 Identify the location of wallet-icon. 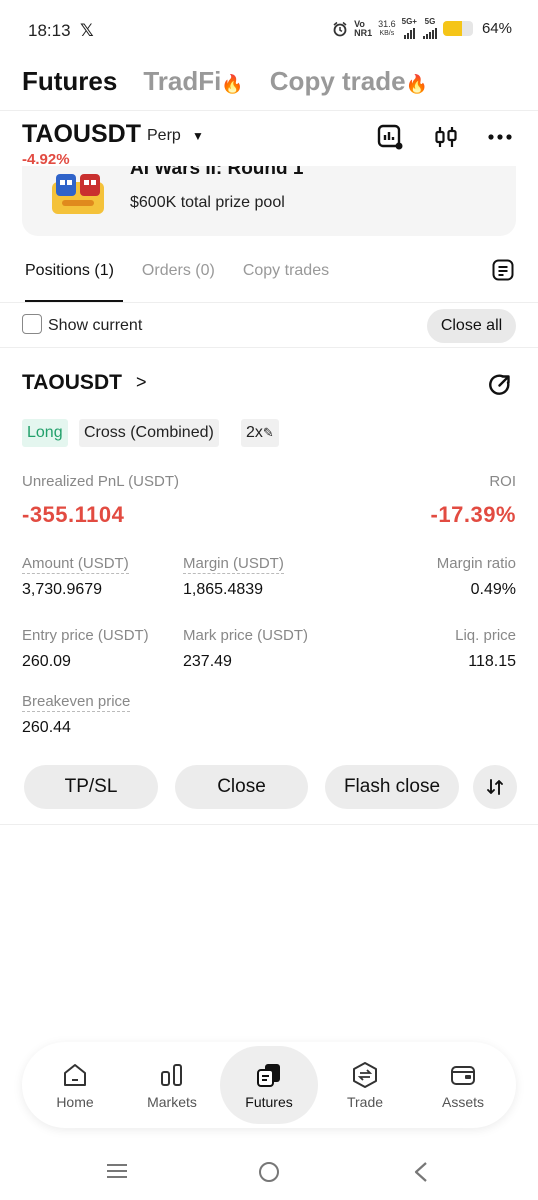
(463, 1075).